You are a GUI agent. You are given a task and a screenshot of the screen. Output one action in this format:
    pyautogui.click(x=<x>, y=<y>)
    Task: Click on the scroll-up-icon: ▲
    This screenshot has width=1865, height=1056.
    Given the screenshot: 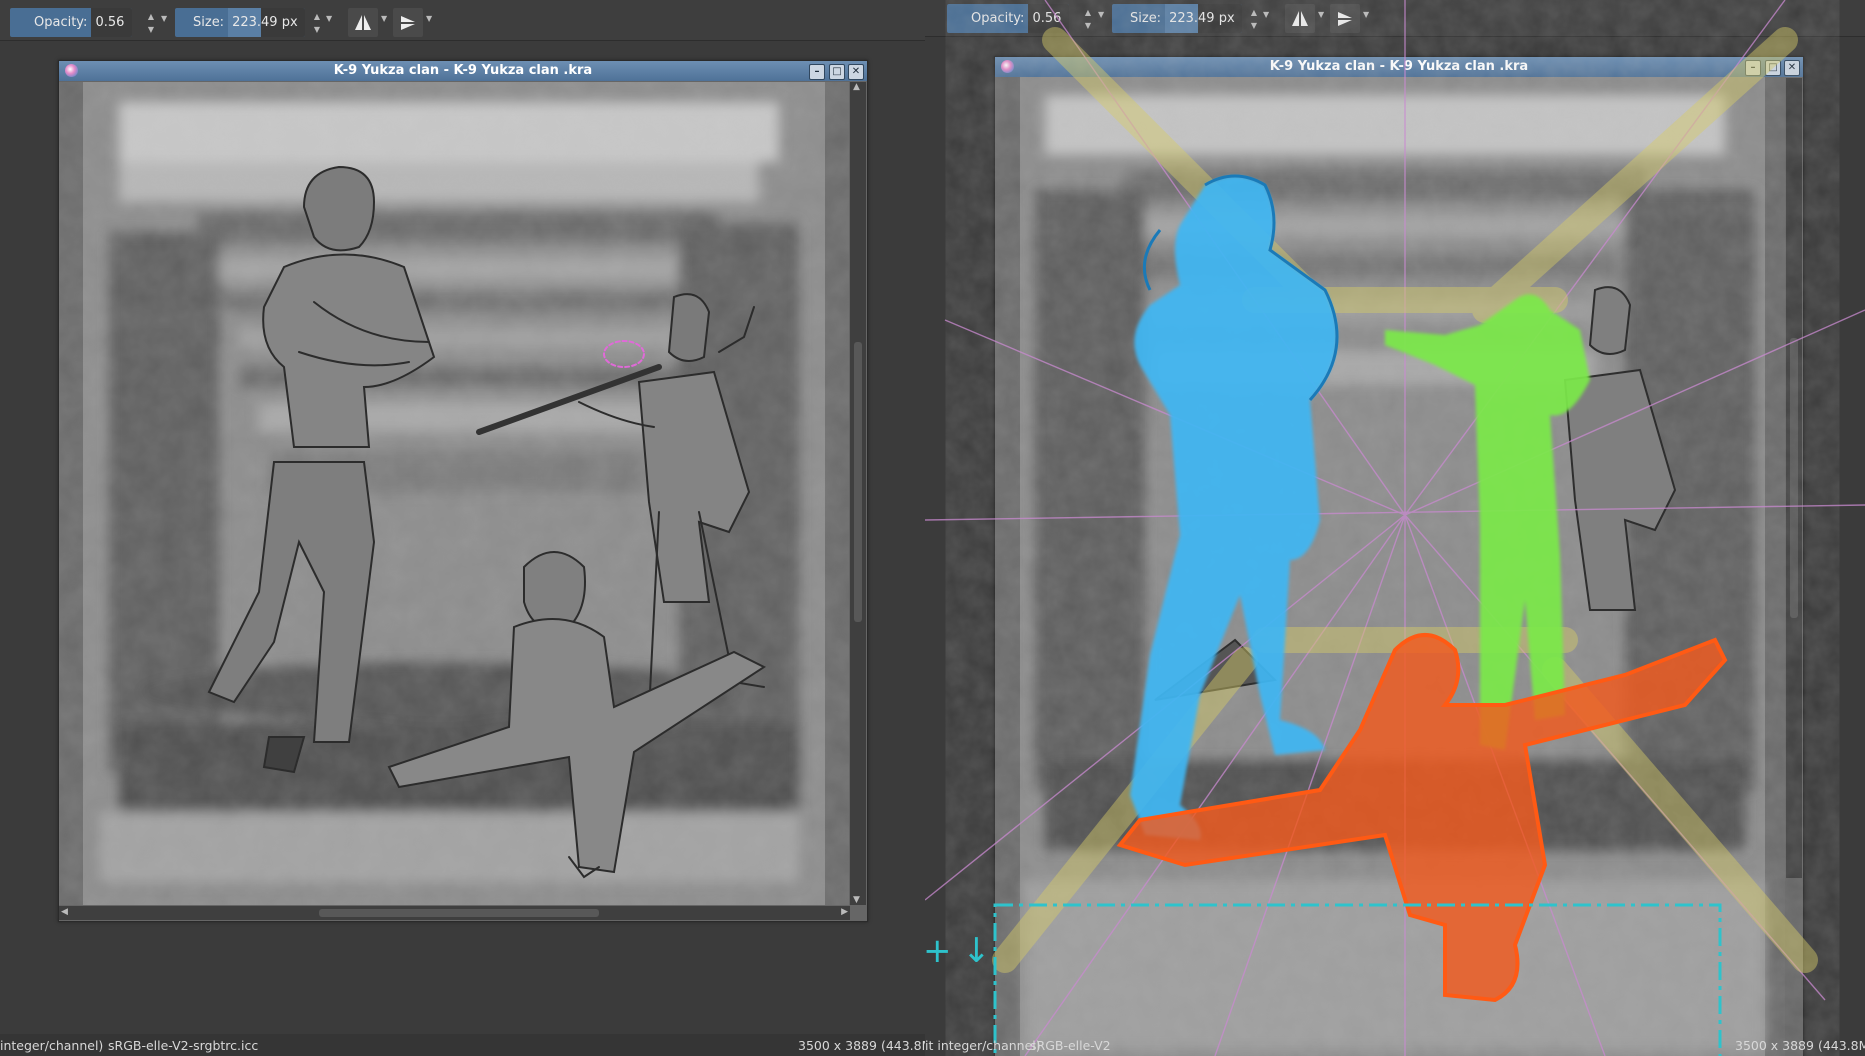 What is the action you would take?
    pyautogui.click(x=856, y=87)
    